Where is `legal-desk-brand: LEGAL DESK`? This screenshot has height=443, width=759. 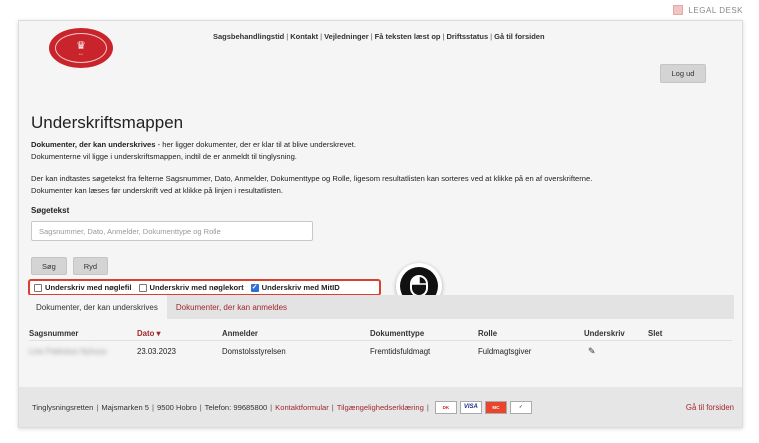 legal-desk-brand: LEGAL DESK is located at coordinates (708, 10).